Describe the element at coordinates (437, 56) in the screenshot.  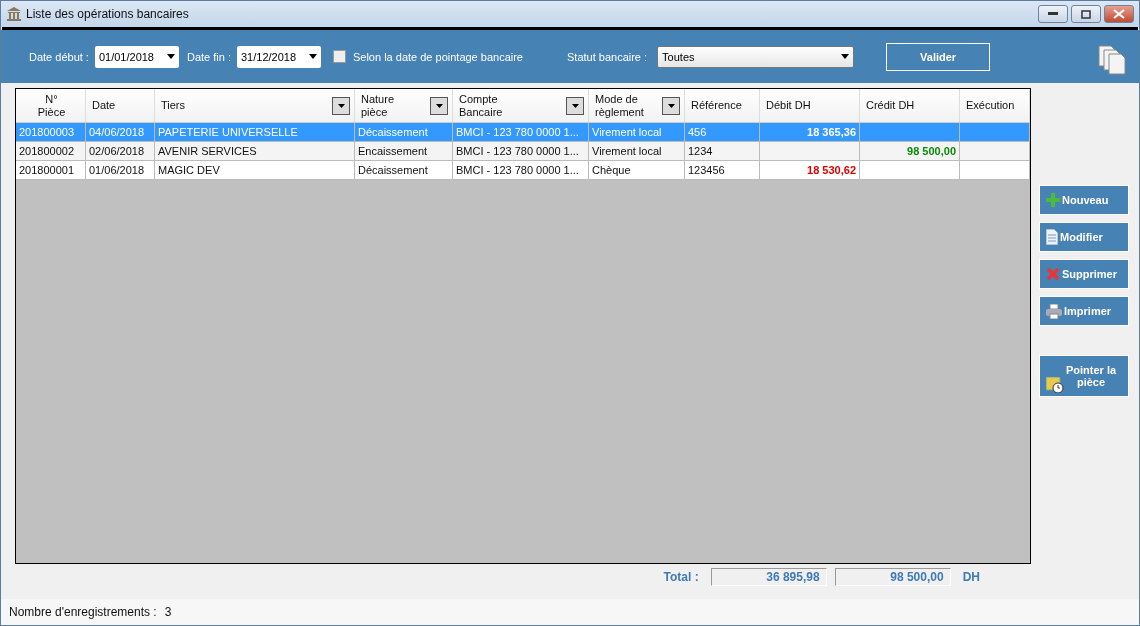
I see `checkbox-label: Selon la date de pointage bancaire` at that location.